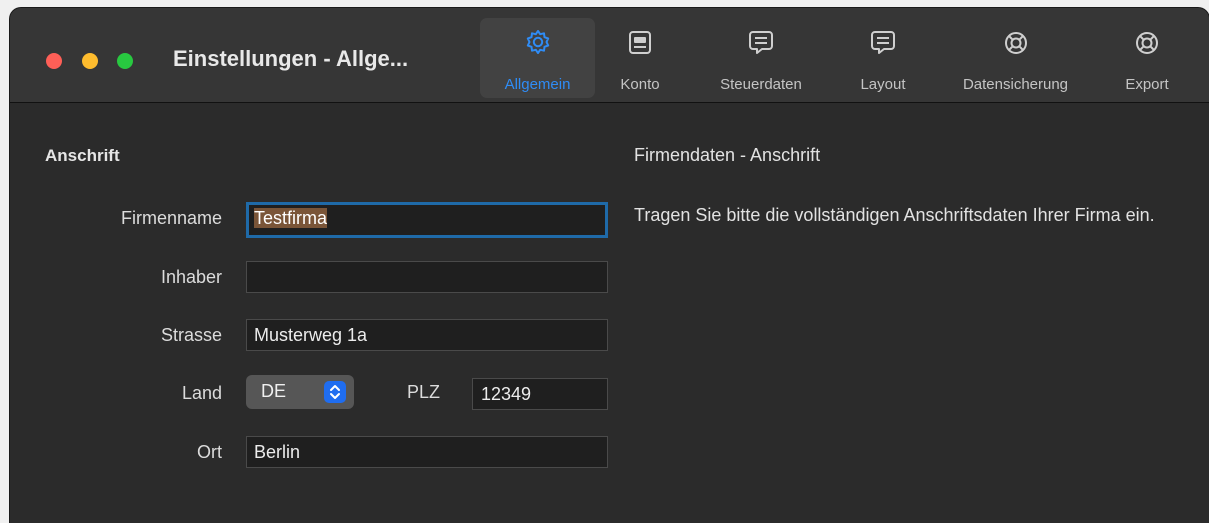 The height and width of the screenshot is (523, 1209). What do you see at coordinates (537, 43) in the screenshot?
I see `gear-icon` at bounding box center [537, 43].